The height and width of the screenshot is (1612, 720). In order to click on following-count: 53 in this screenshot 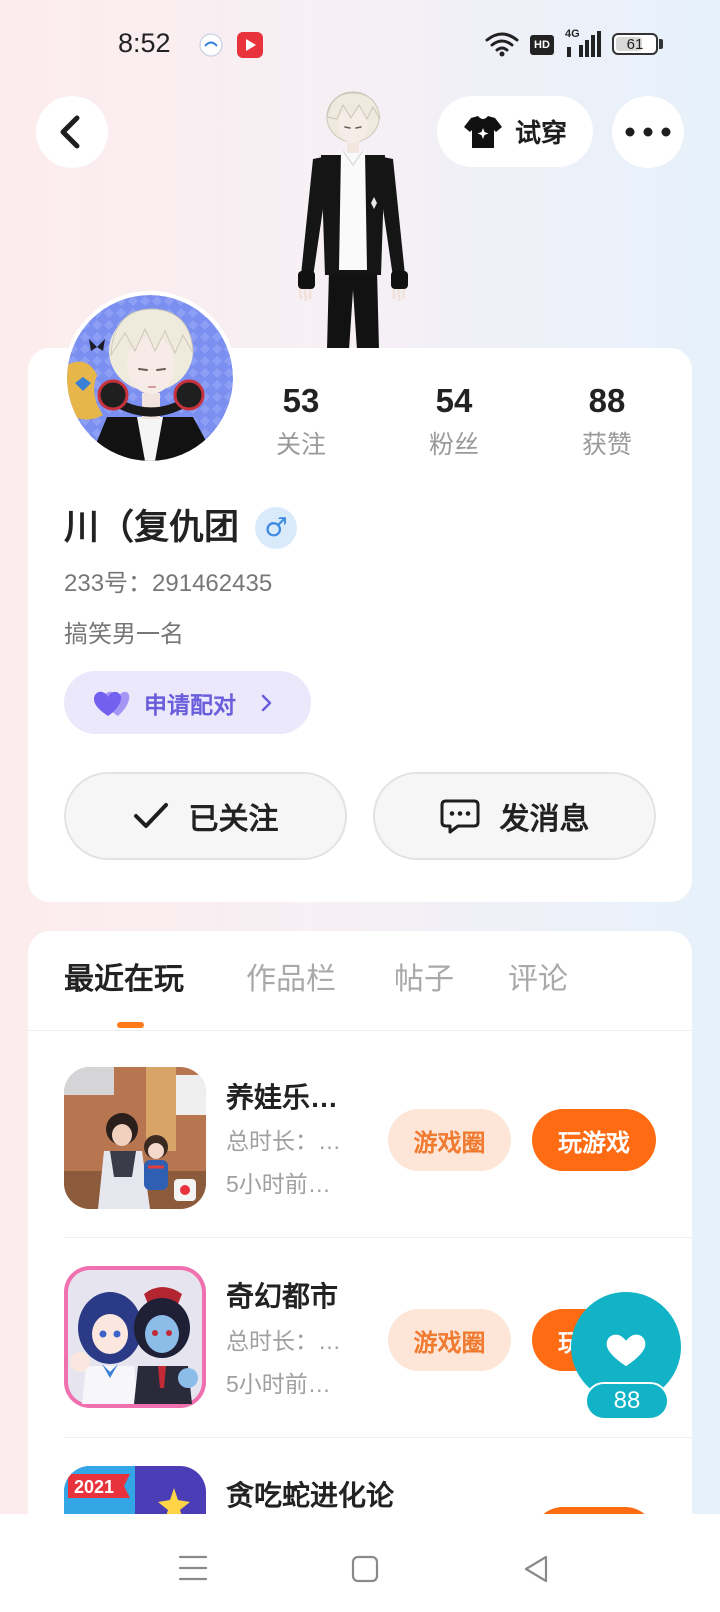, I will do `click(301, 400)`.